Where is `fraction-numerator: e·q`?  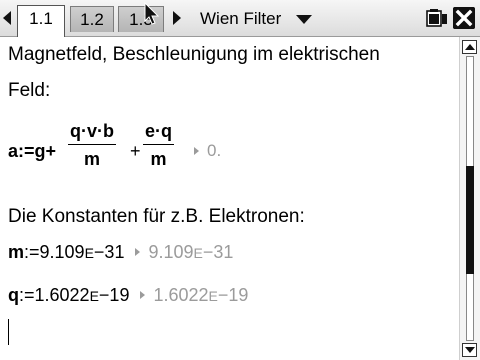 fraction-numerator: e·q is located at coordinates (158, 131).